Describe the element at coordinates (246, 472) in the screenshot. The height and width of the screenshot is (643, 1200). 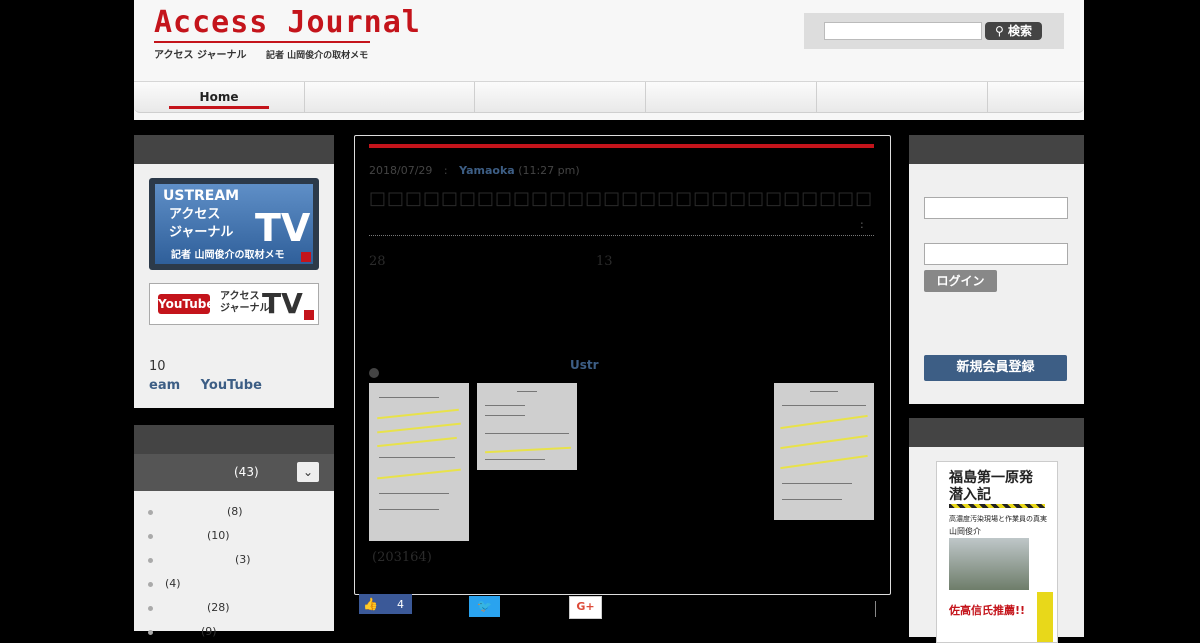
I see `category-total: (43)` at that location.